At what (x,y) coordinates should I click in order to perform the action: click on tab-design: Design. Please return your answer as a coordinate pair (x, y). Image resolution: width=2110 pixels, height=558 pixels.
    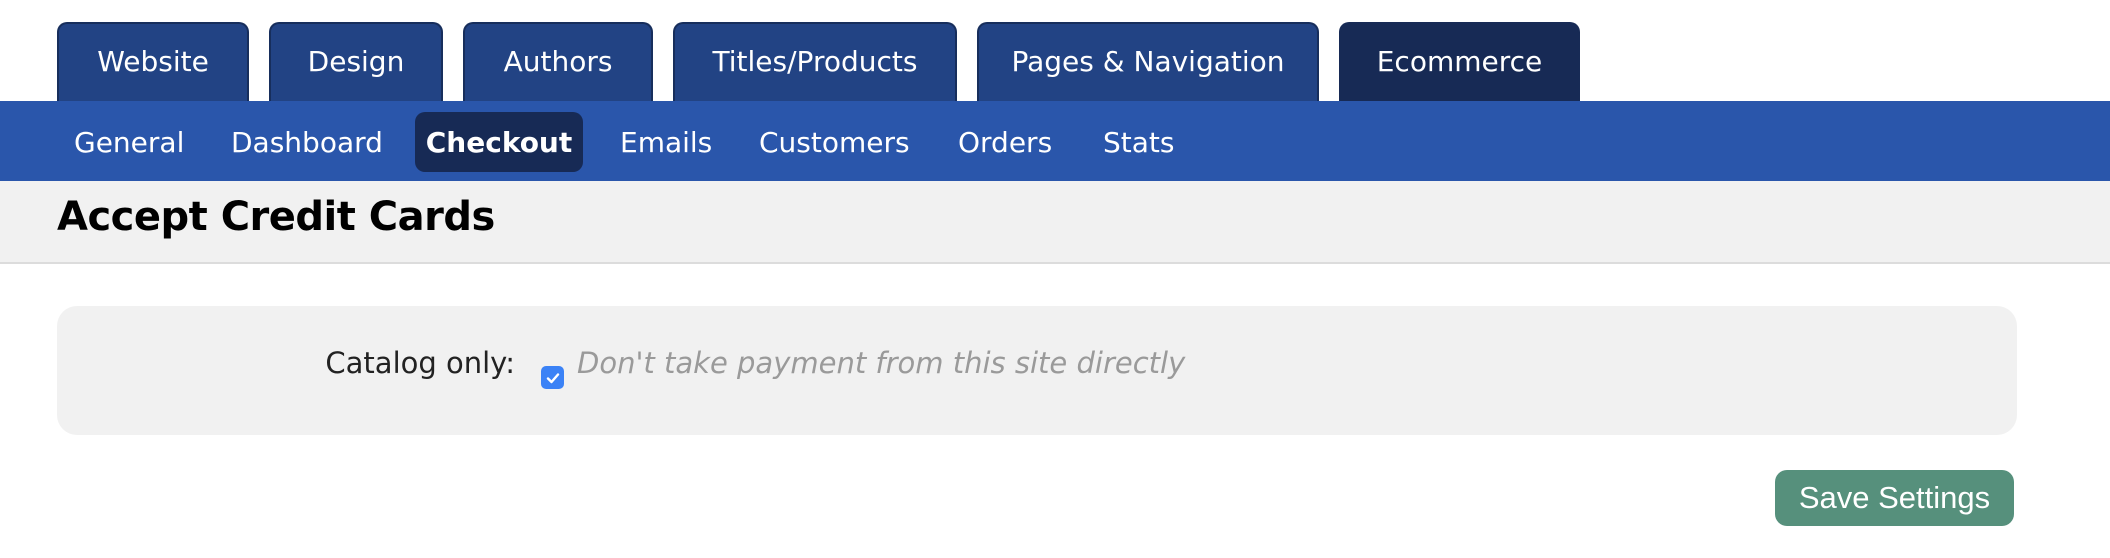
    Looking at the image, I should click on (356, 62).